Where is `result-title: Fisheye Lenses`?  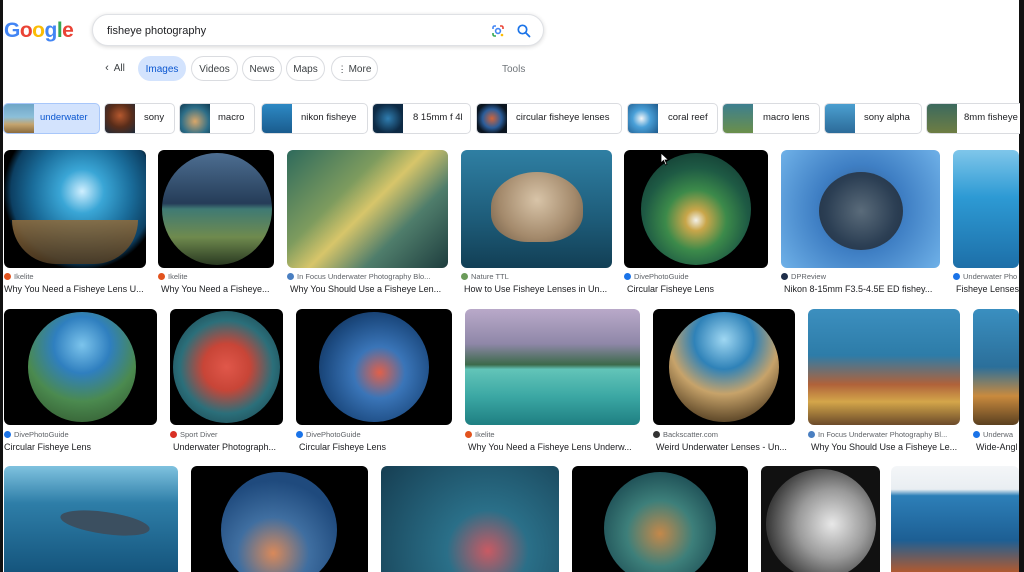 result-title: Fisheye Lenses is located at coordinates (987, 289).